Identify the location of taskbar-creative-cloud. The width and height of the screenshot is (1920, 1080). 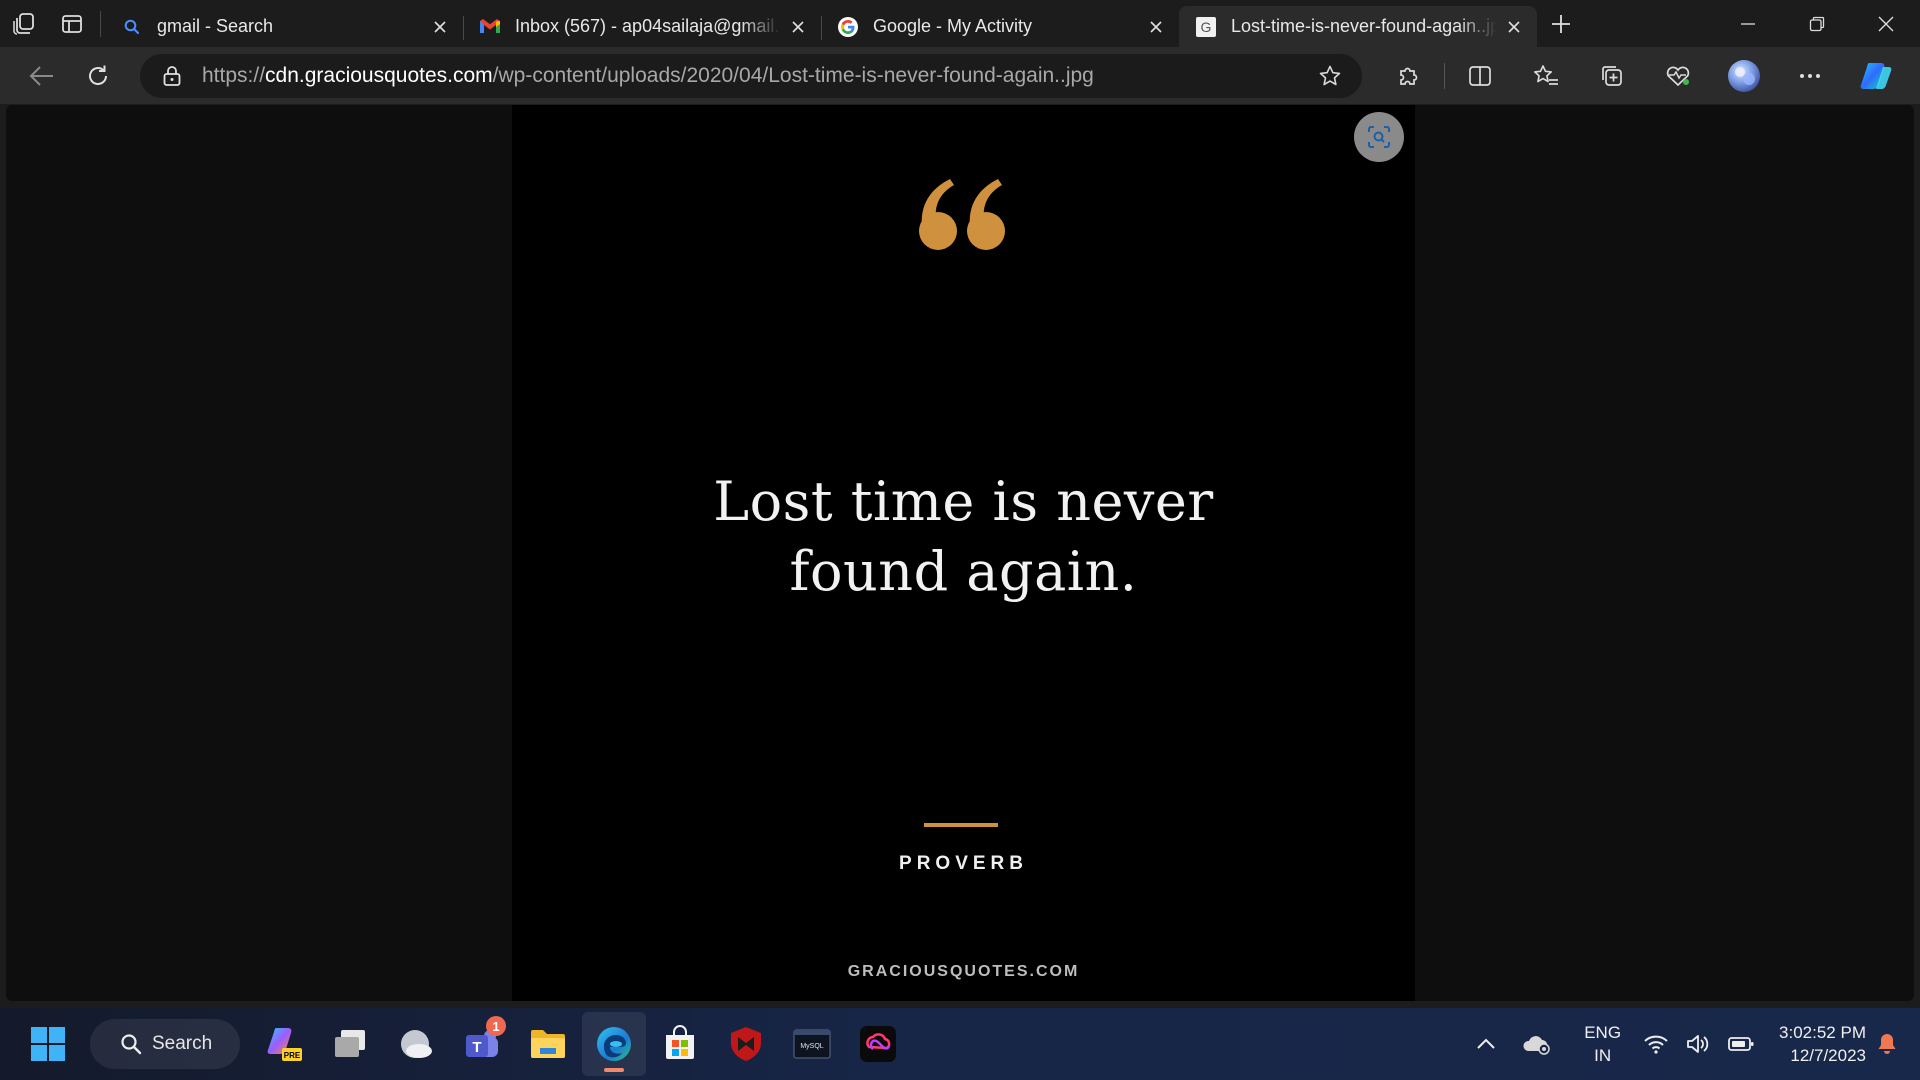
(878, 1044).